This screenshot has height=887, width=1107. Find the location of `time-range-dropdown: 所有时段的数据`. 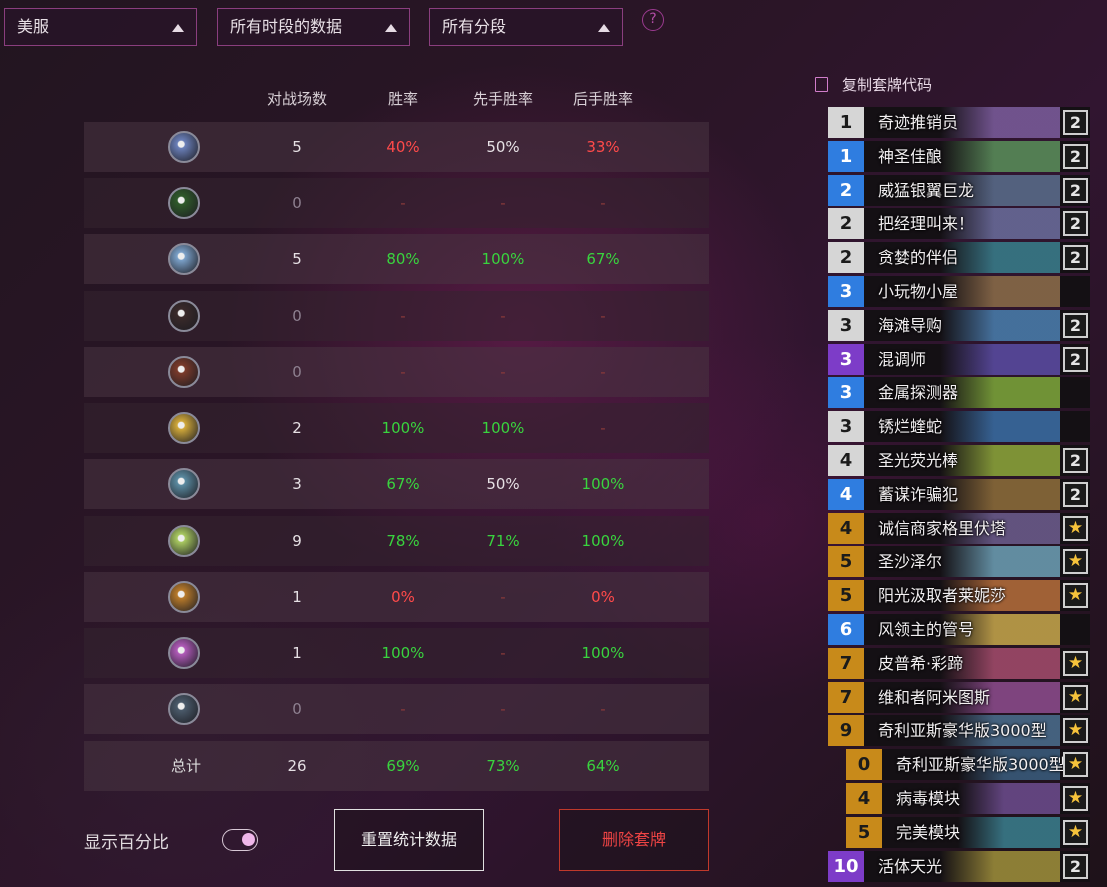

time-range-dropdown: 所有时段的数据 is located at coordinates (313, 27).